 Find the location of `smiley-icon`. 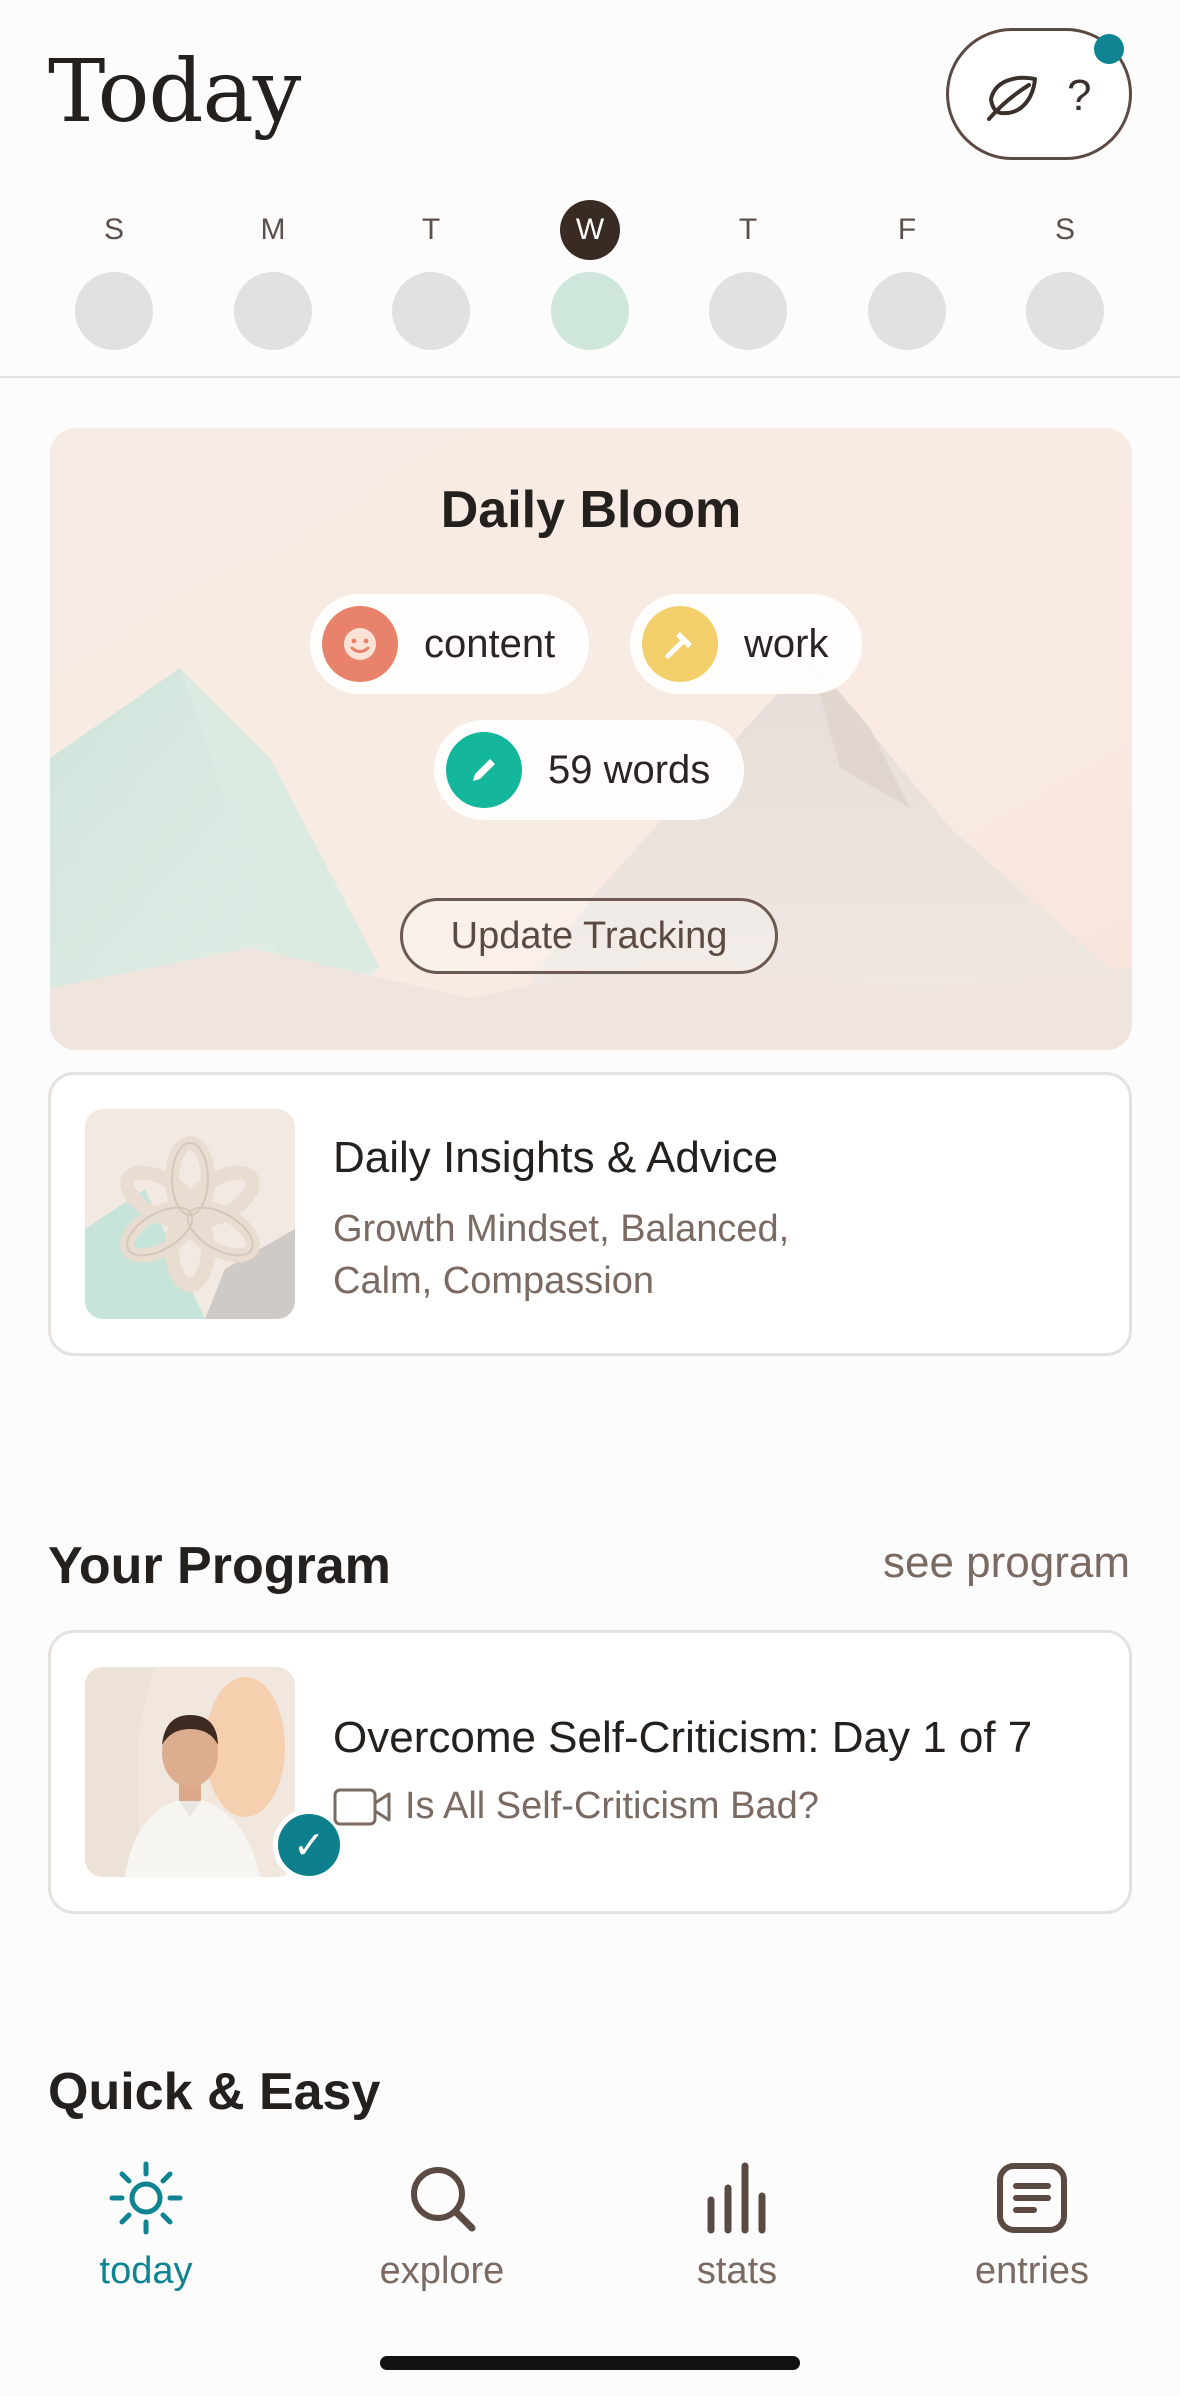

smiley-icon is located at coordinates (360, 644).